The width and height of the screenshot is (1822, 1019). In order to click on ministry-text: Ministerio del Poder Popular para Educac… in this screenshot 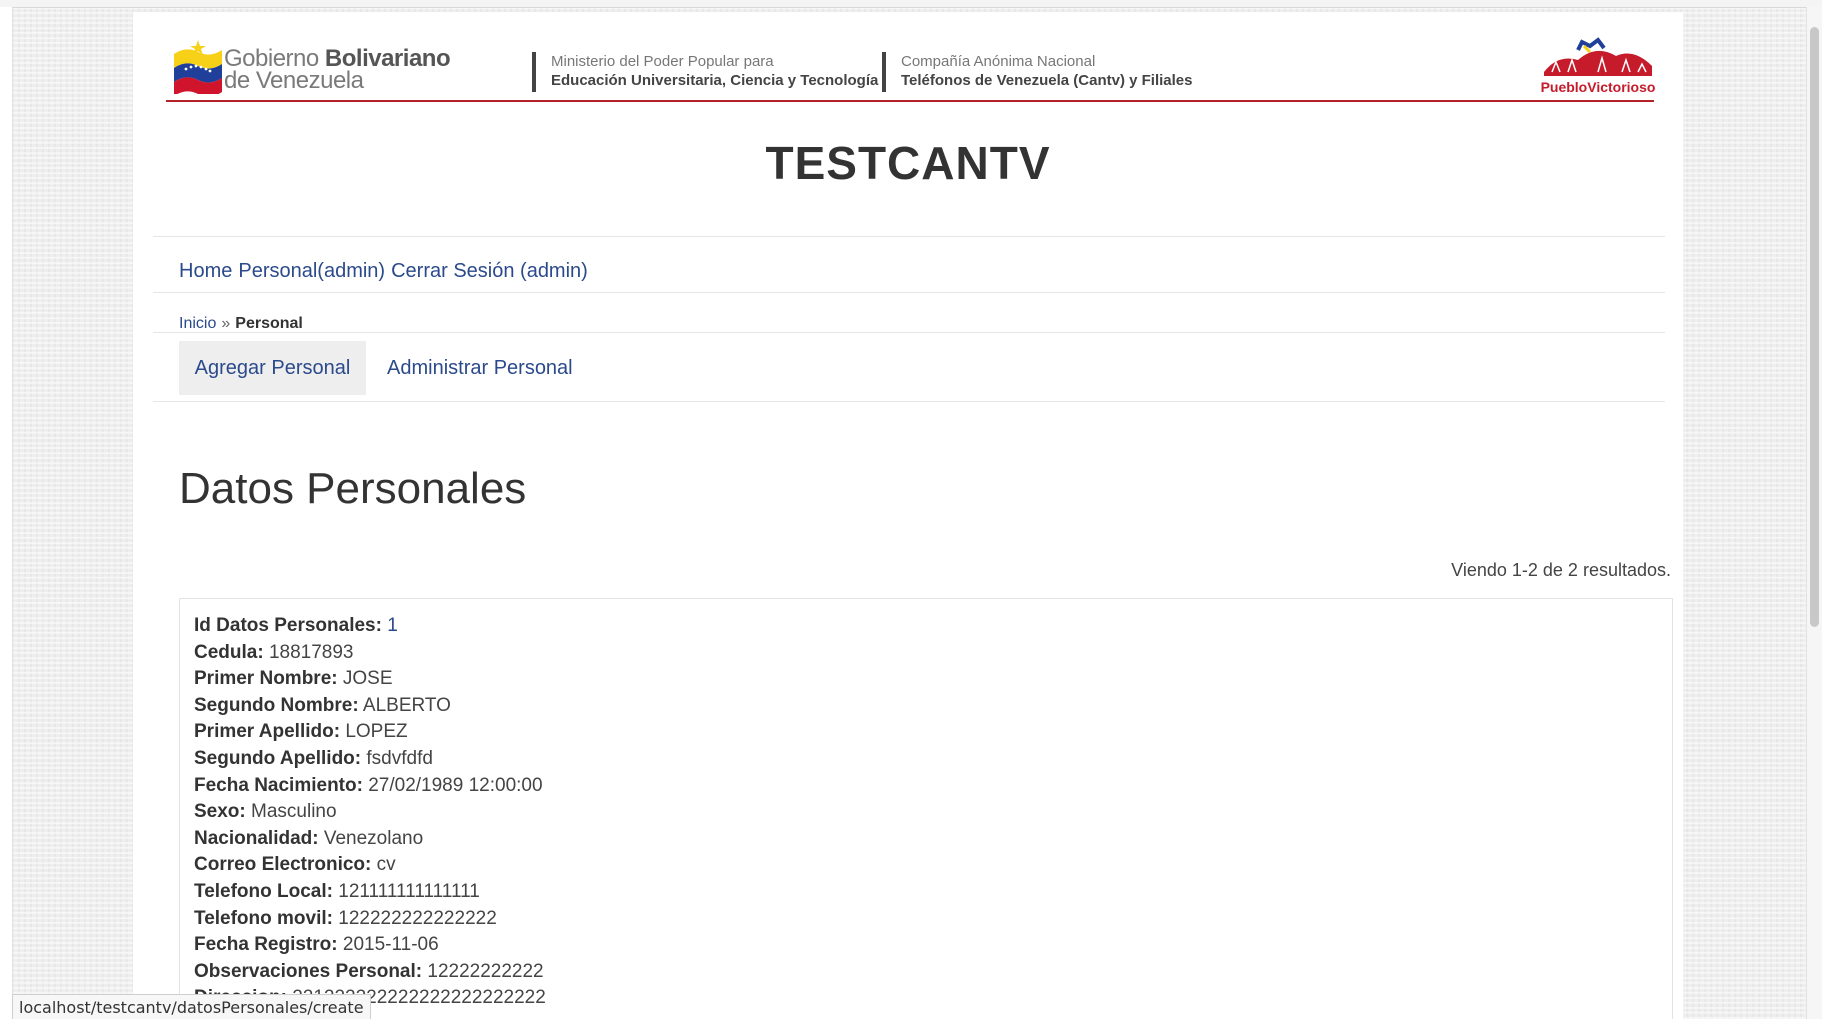, I will do `click(714, 71)`.